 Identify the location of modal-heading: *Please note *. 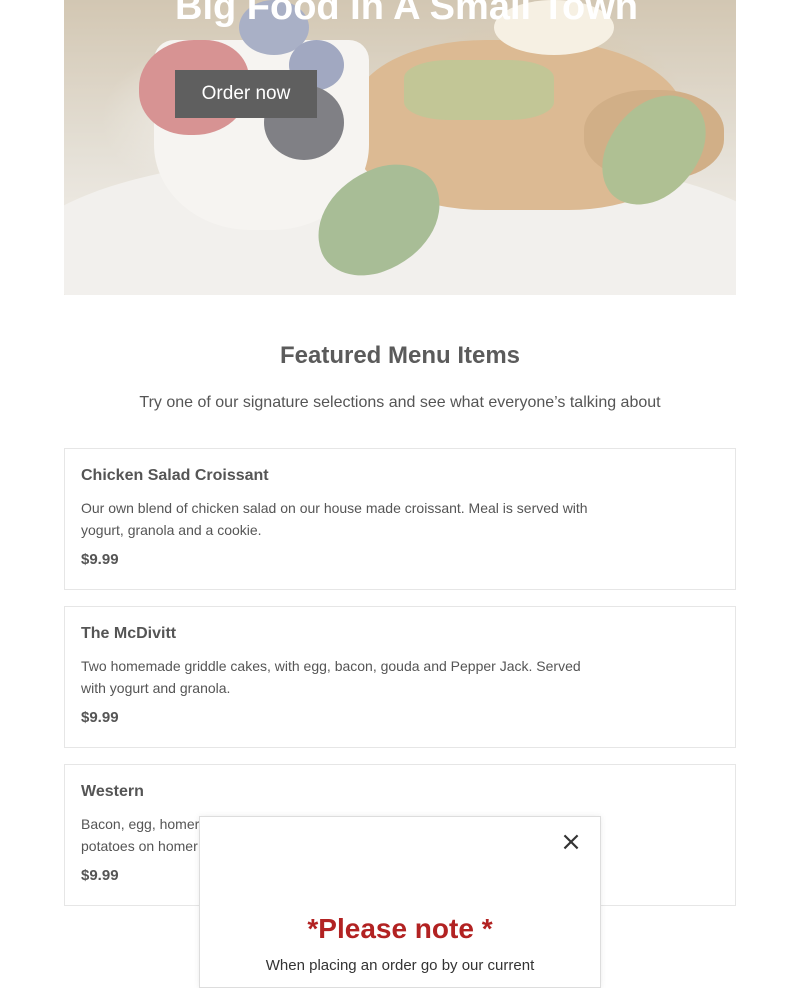
(400, 928).